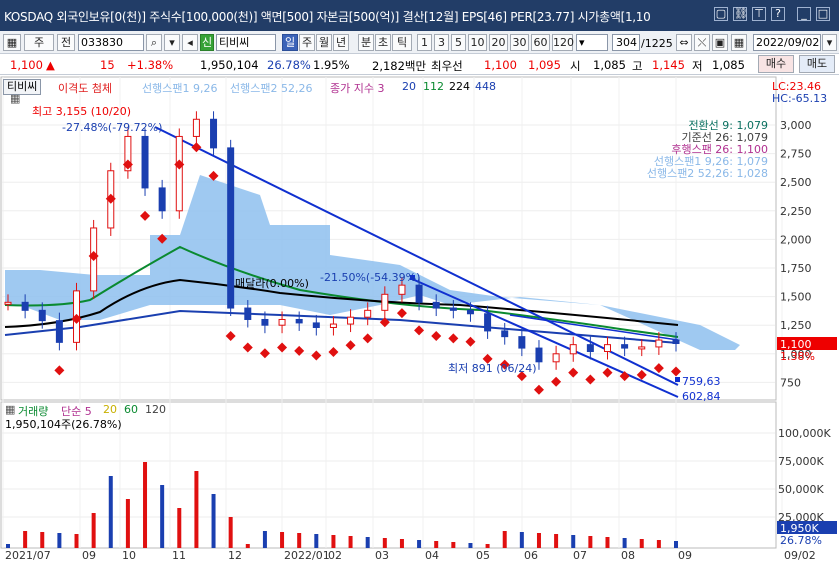 The image size is (839, 563). I want to click on volume-tick: 100,000K, so click(804, 433).